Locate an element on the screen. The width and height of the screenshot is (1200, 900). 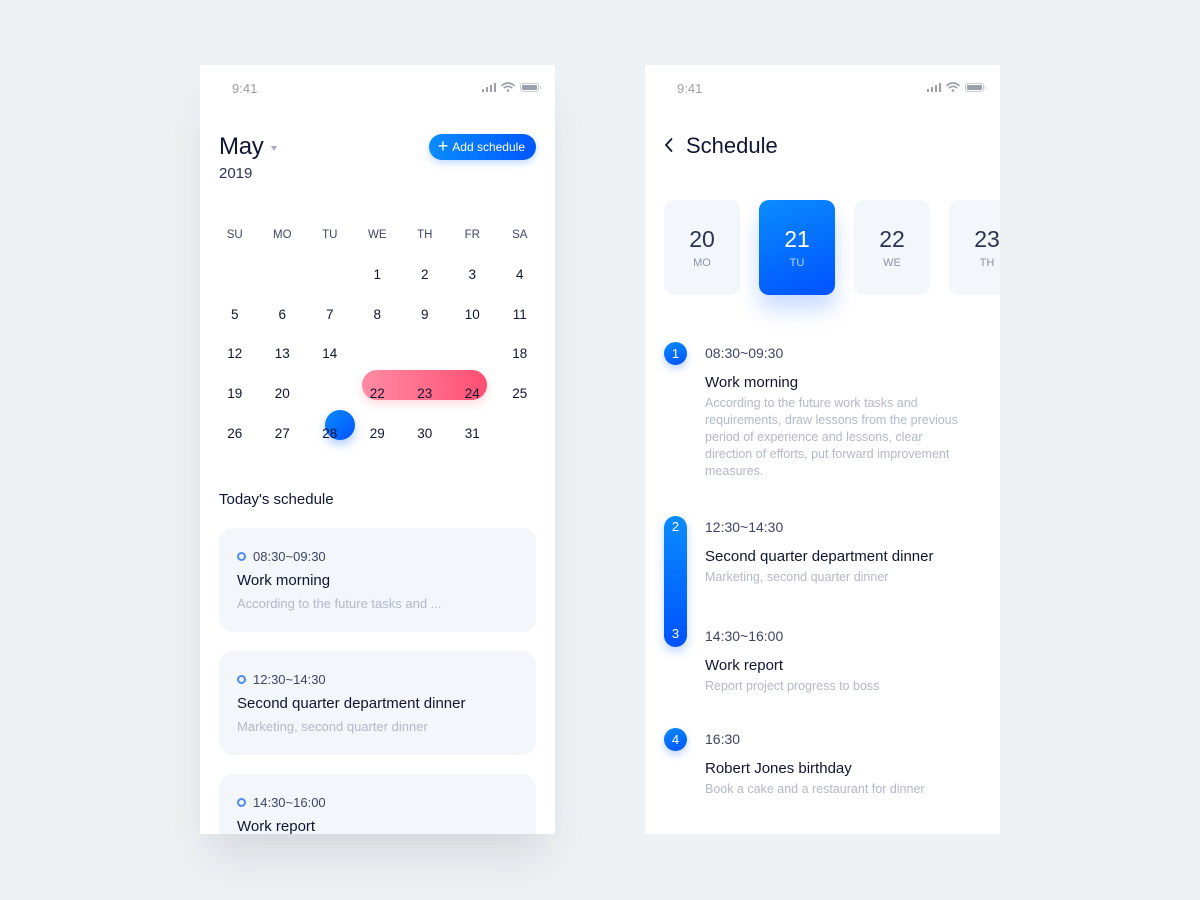
timeline-description: Book a cake and a restaurant for dinner is located at coordinates (815, 789).